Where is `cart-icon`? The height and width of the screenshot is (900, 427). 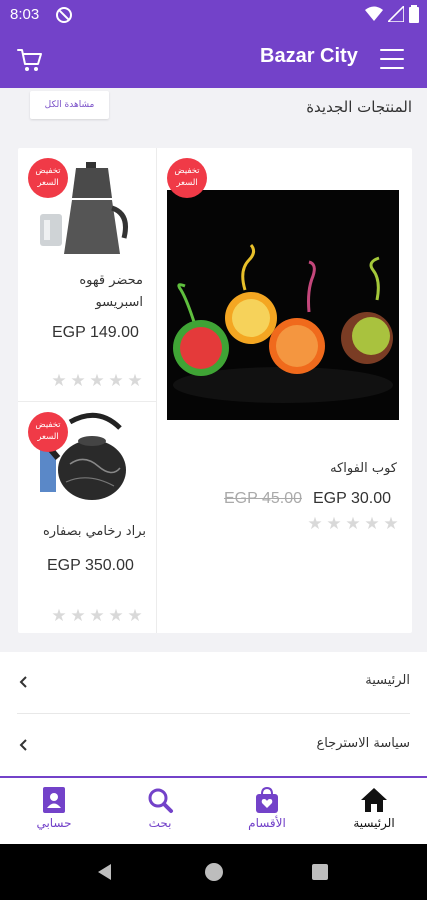 cart-icon is located at coordinates (30, 60).